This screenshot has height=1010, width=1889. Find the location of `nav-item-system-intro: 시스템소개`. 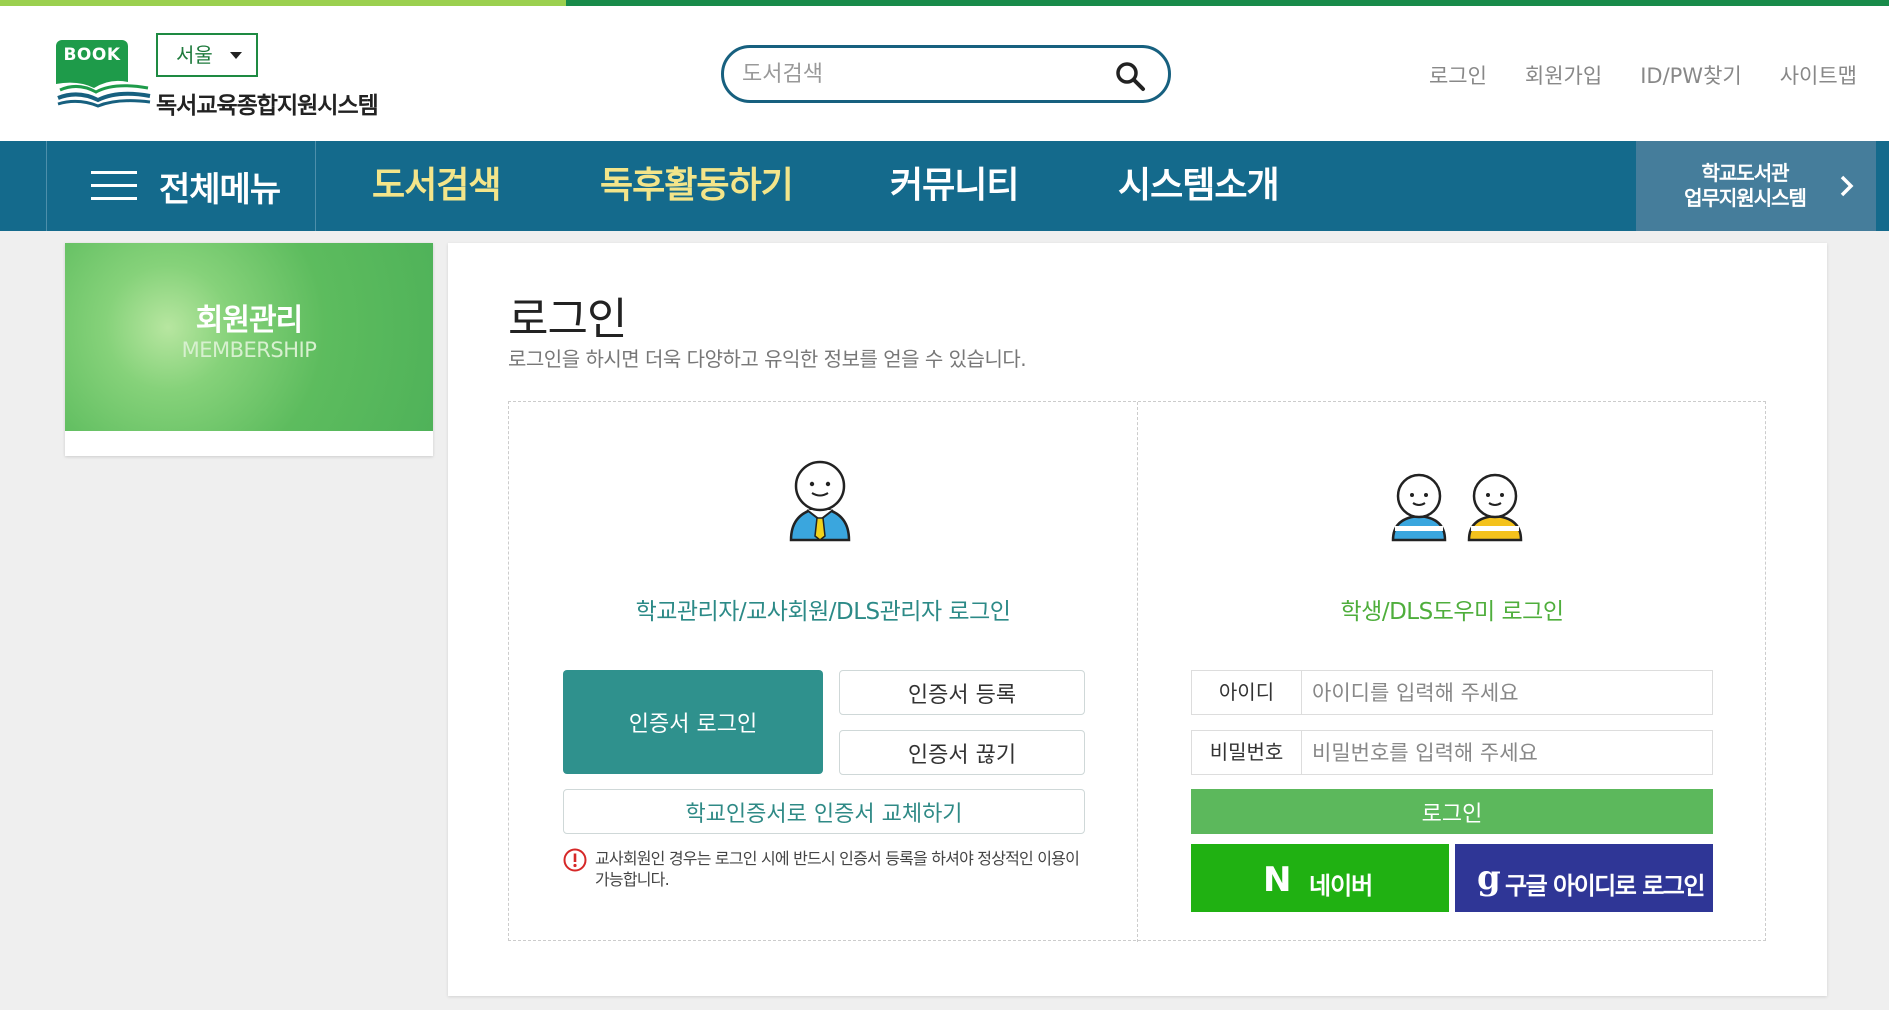

nav-item-system-intro: 시스템소개 is located at coordinates (1199, 186).